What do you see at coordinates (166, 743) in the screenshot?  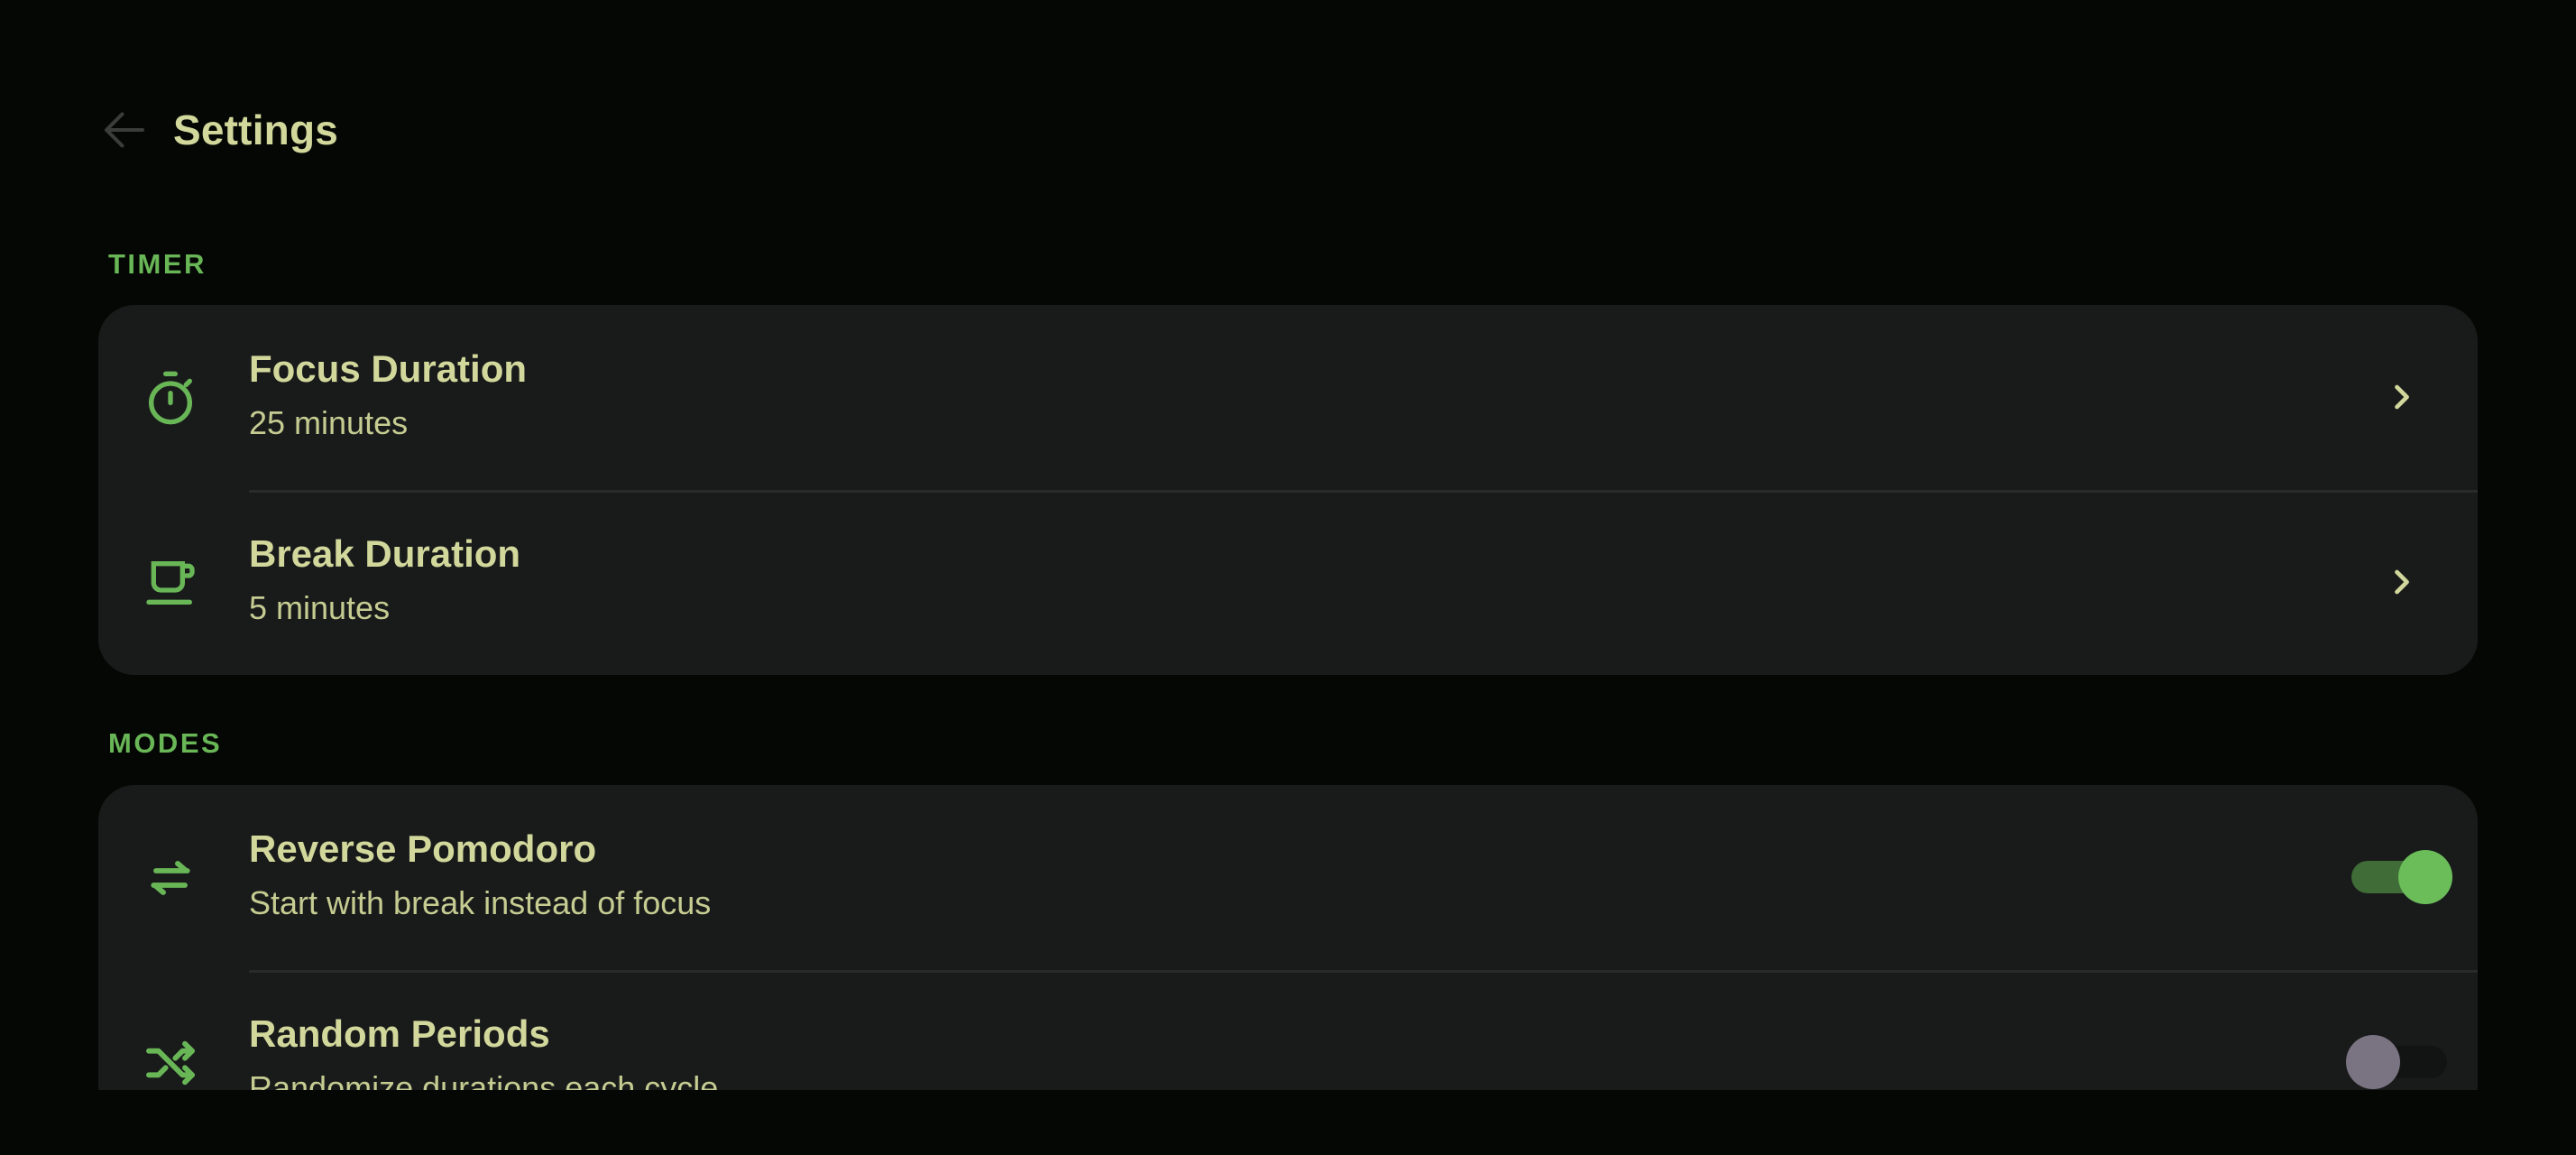 I see `section-header-modes: MODES` at bounding box center [166, 743].